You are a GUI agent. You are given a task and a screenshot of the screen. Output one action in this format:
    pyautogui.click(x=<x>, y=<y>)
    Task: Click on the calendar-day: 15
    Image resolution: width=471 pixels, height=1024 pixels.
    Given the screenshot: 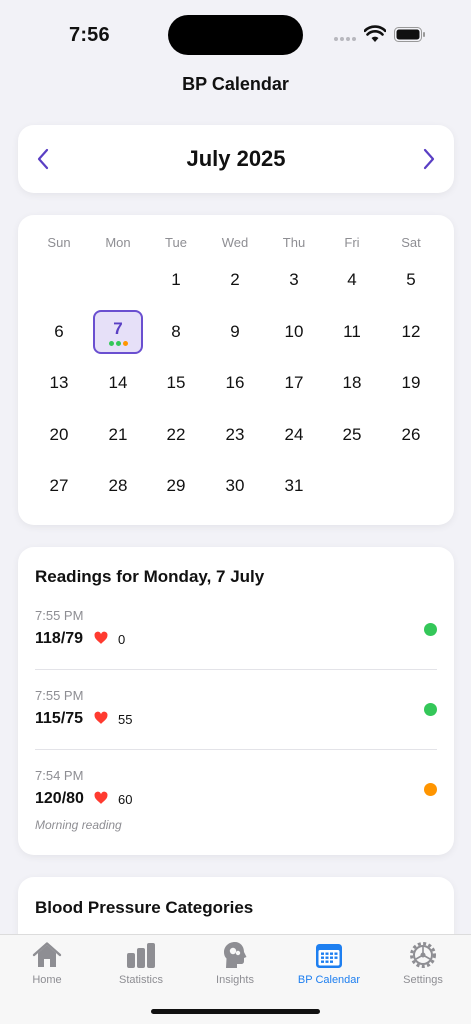 What is the action you would take?
    pyautogui.click(x=176, y=383)
    